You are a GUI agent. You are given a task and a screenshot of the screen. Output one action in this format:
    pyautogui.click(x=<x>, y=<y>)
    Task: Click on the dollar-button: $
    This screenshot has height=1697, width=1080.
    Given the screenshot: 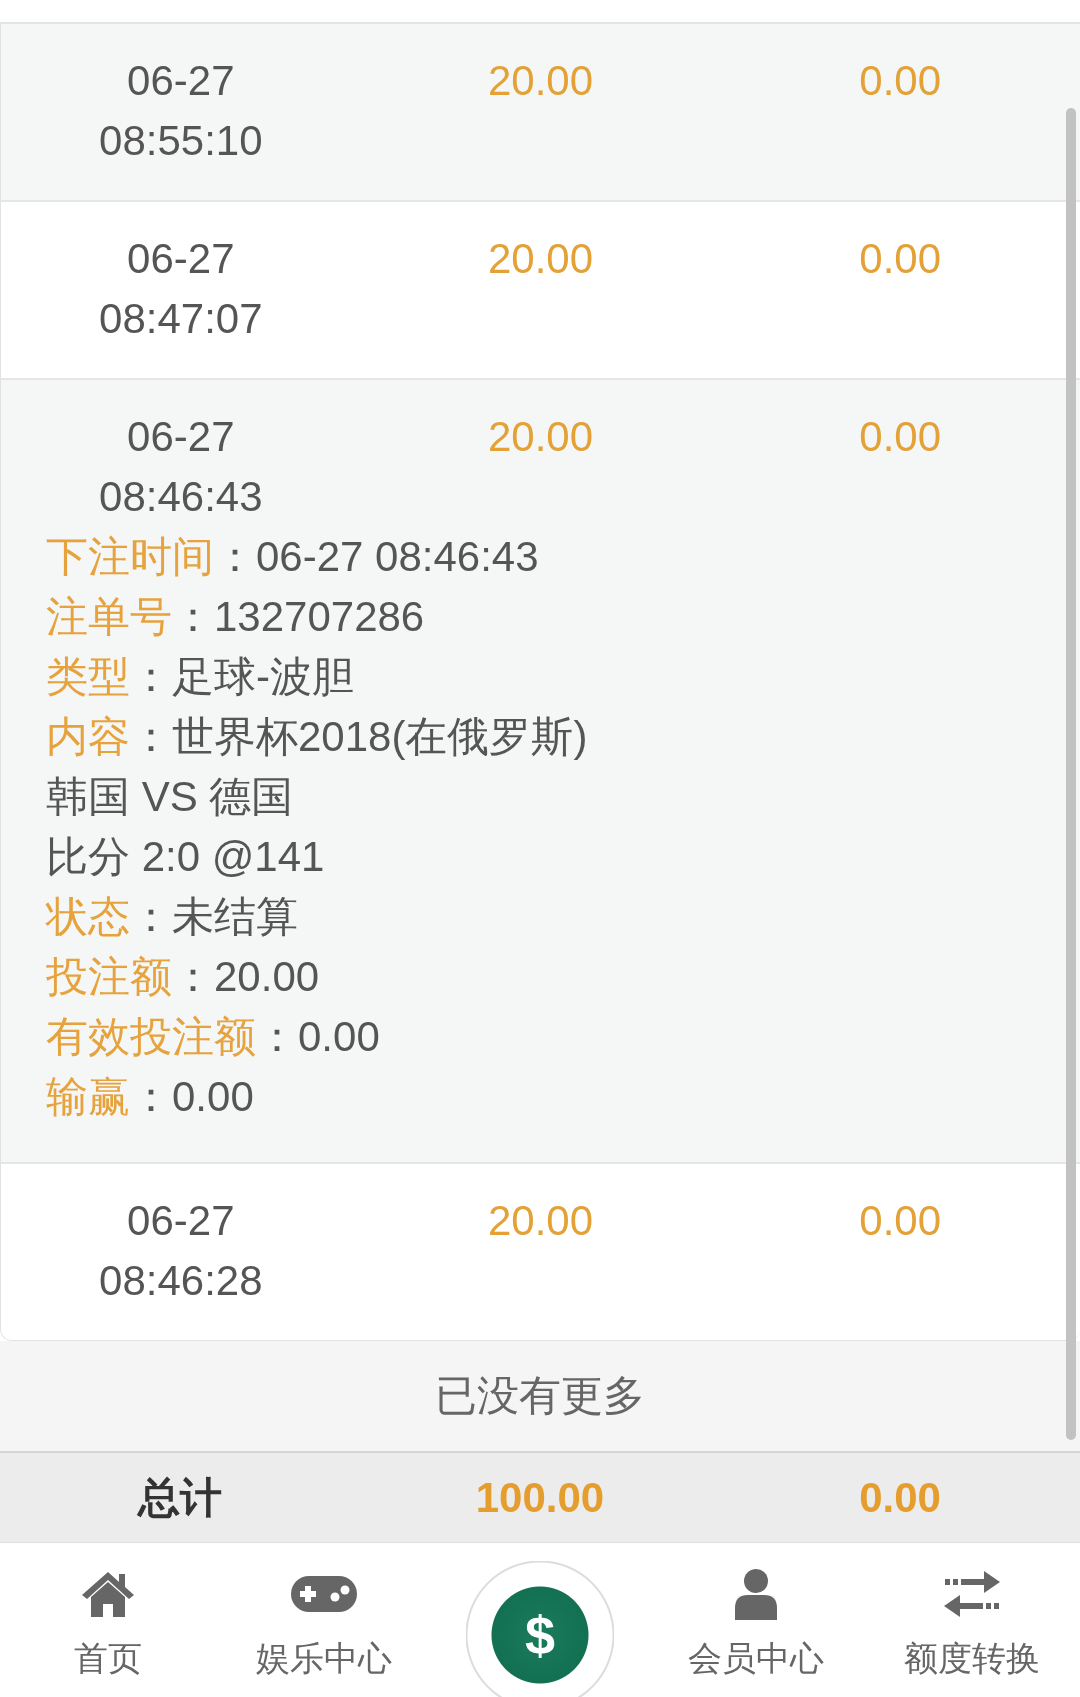 What is the action you would take?
    pyautogui.click(x=540, y=1629)
    